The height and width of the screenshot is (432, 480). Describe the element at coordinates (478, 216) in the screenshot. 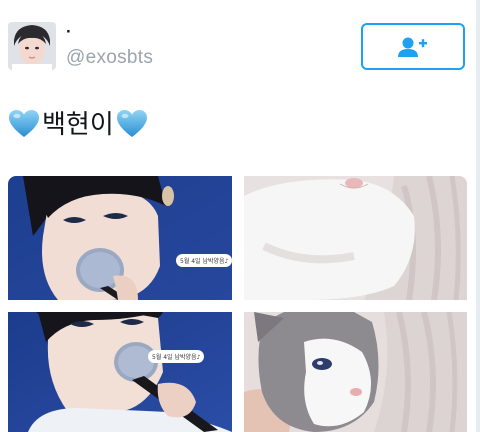

I see `scroll-edge` at that location.